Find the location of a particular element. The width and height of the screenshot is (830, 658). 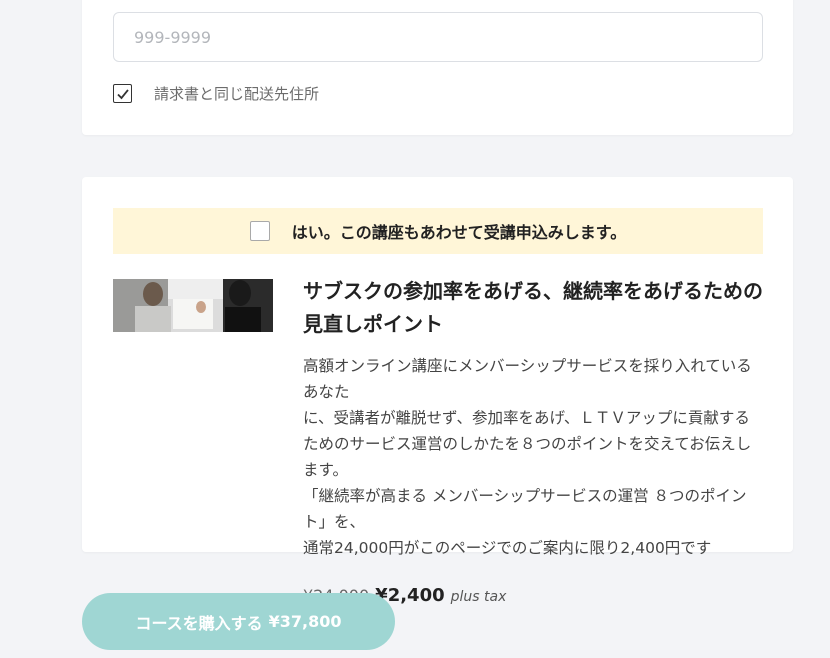

buy-button-label: コースを購入する is located at coordinates (199, 623).